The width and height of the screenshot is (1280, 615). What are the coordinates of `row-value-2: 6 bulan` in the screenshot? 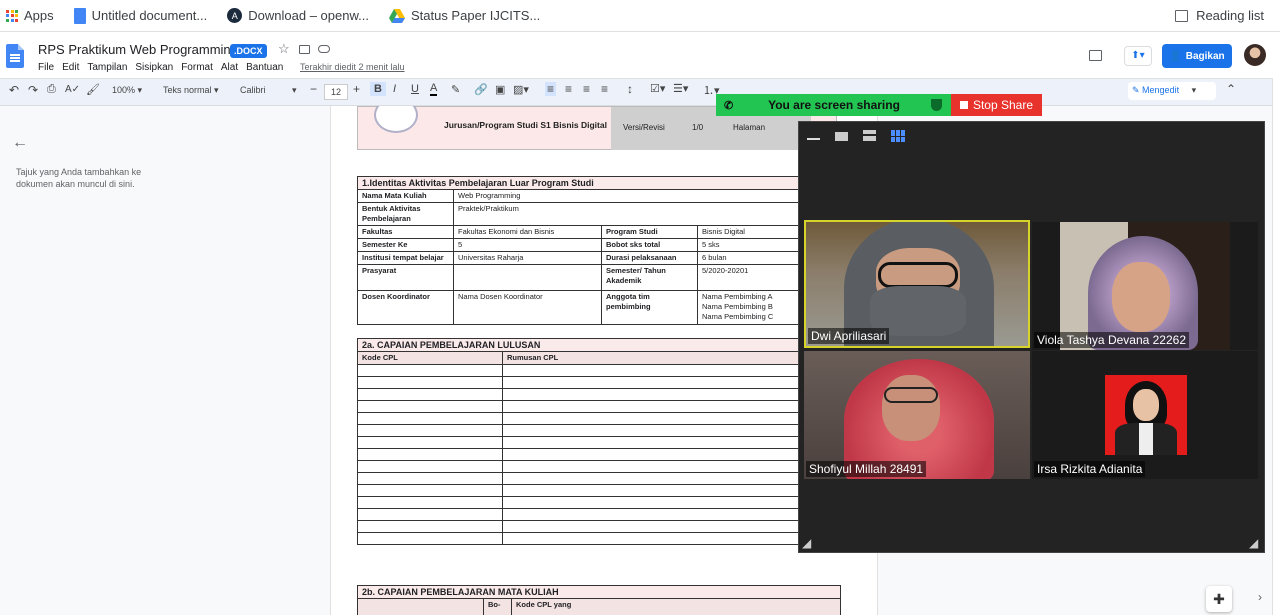 It's located at (752, 258).